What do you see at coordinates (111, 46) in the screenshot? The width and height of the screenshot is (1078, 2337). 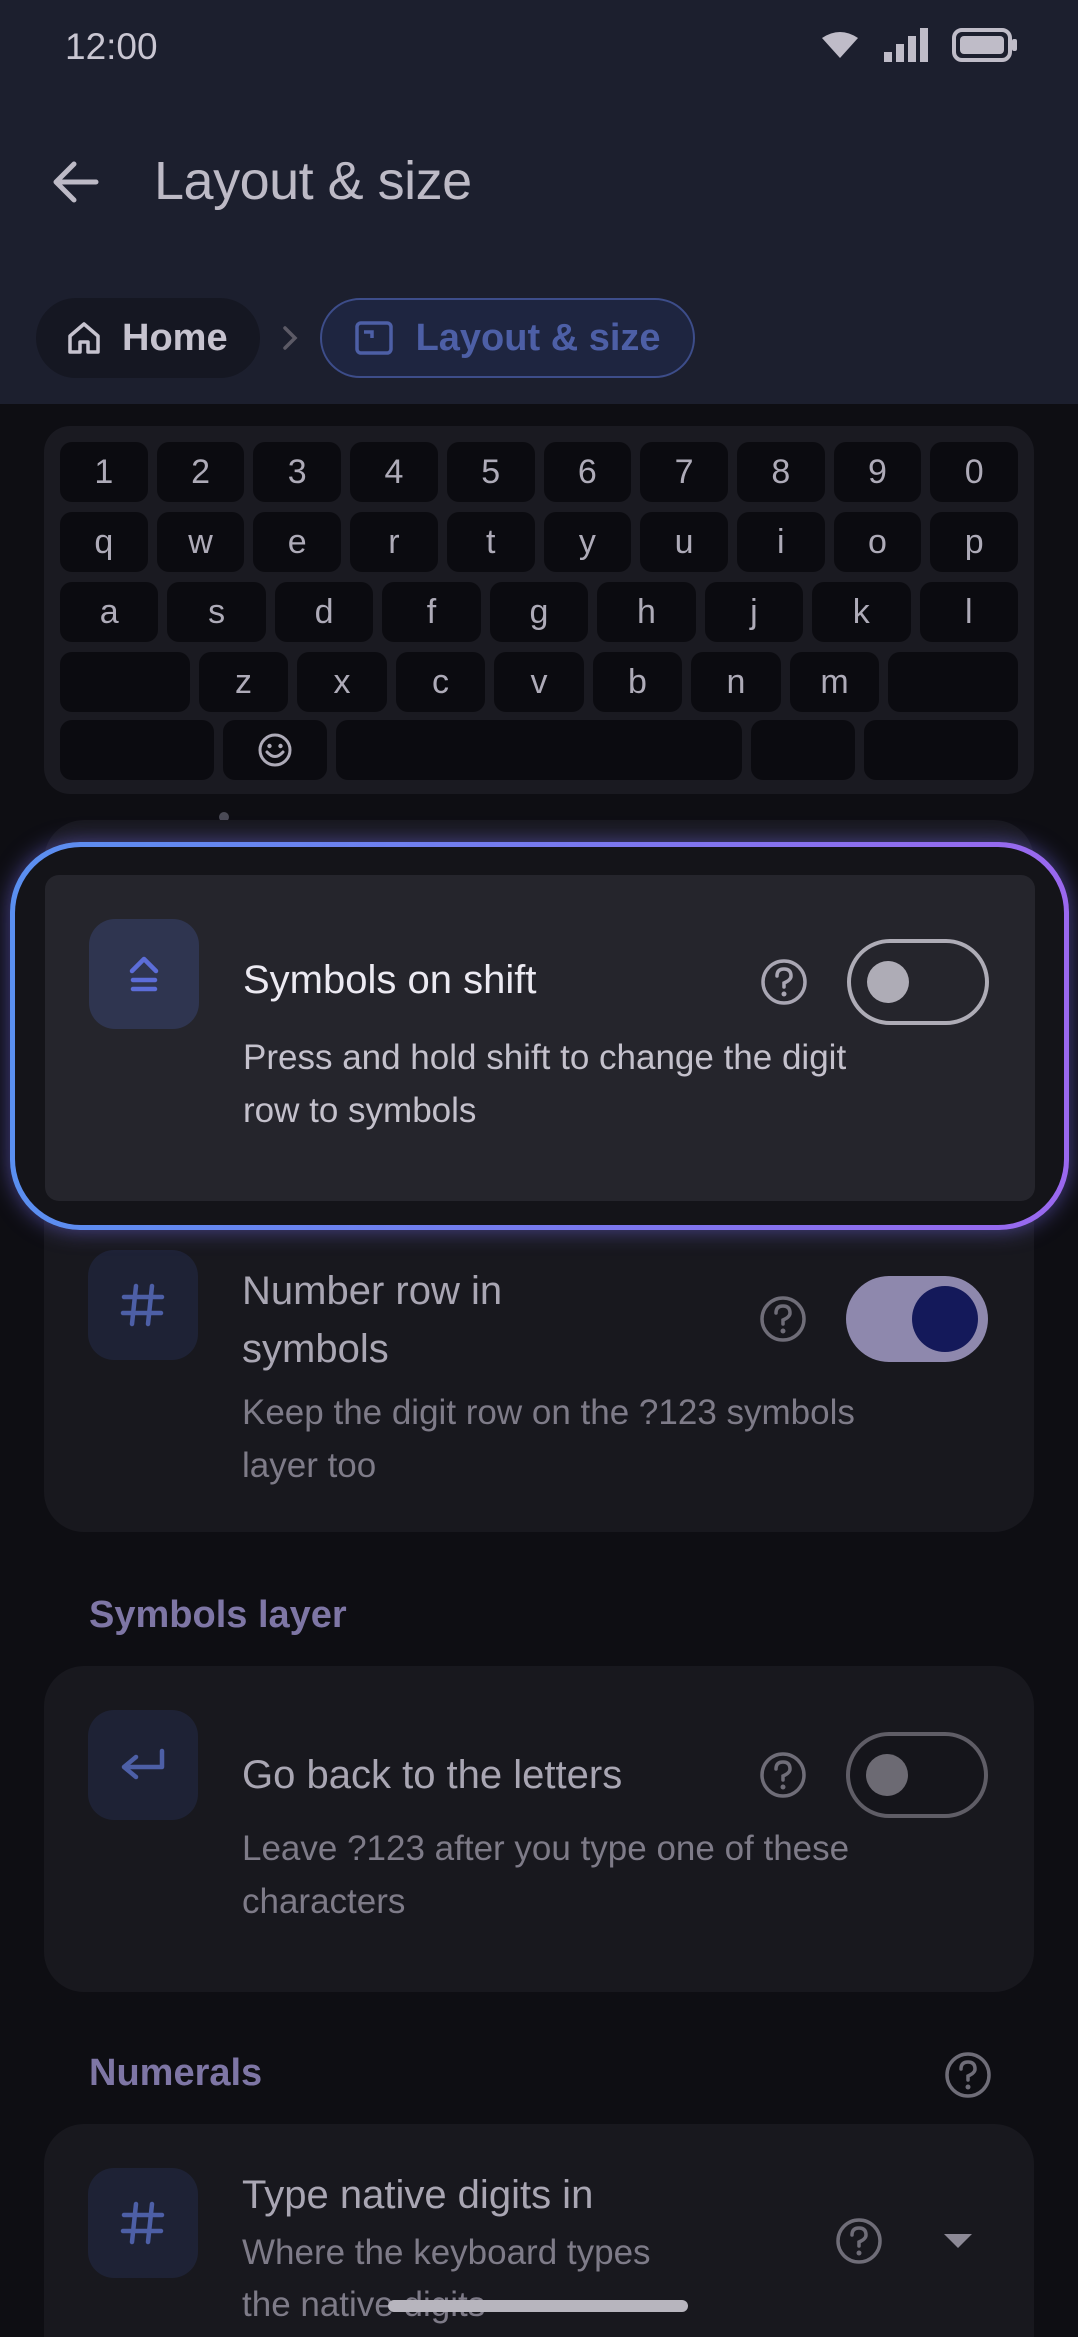 I see `status-time: 12:00` at bounding box center [111, 46].